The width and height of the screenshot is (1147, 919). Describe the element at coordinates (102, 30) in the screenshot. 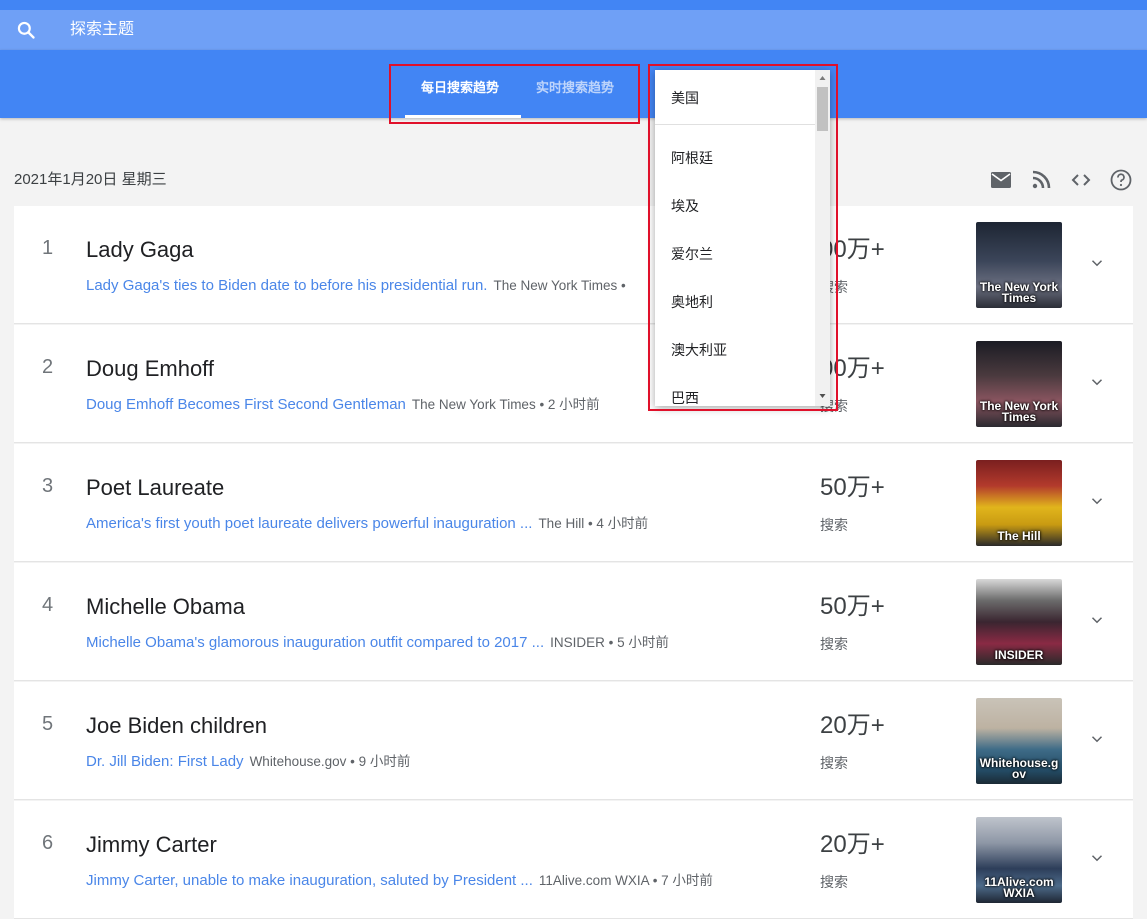

I see `search-input: 探索主题` at that location.